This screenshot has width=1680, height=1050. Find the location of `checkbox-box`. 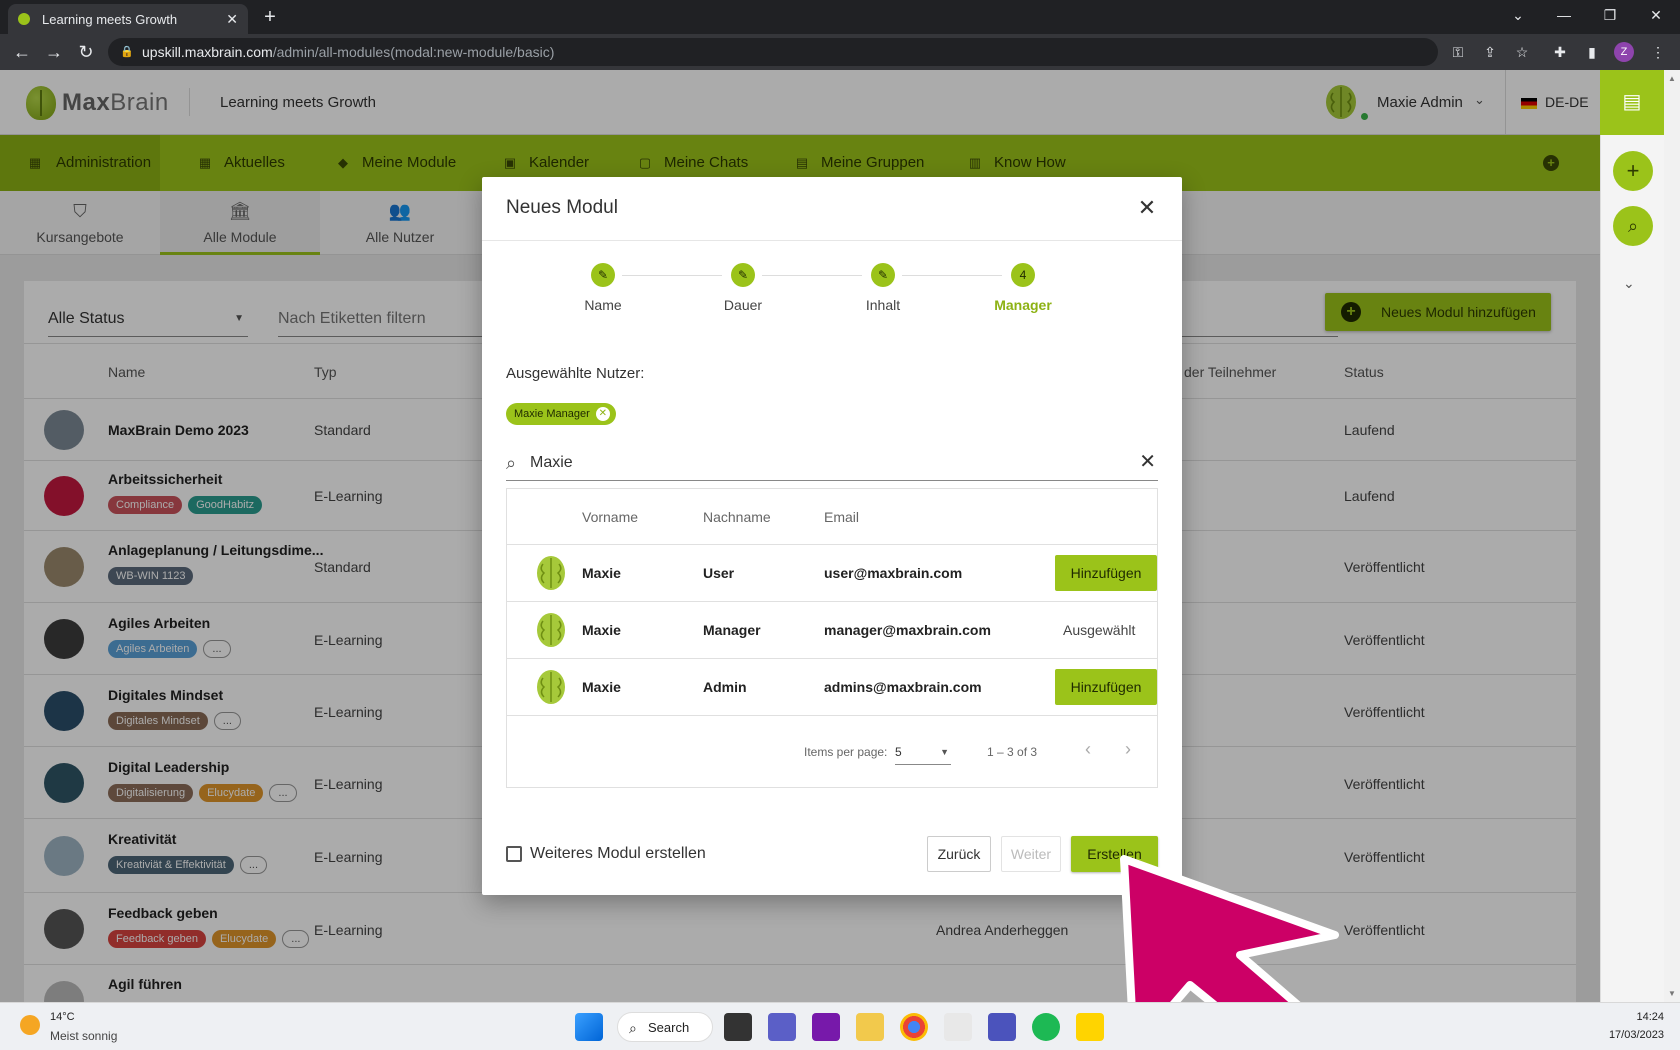

checkbox-box is located at coordinates (514, 854).